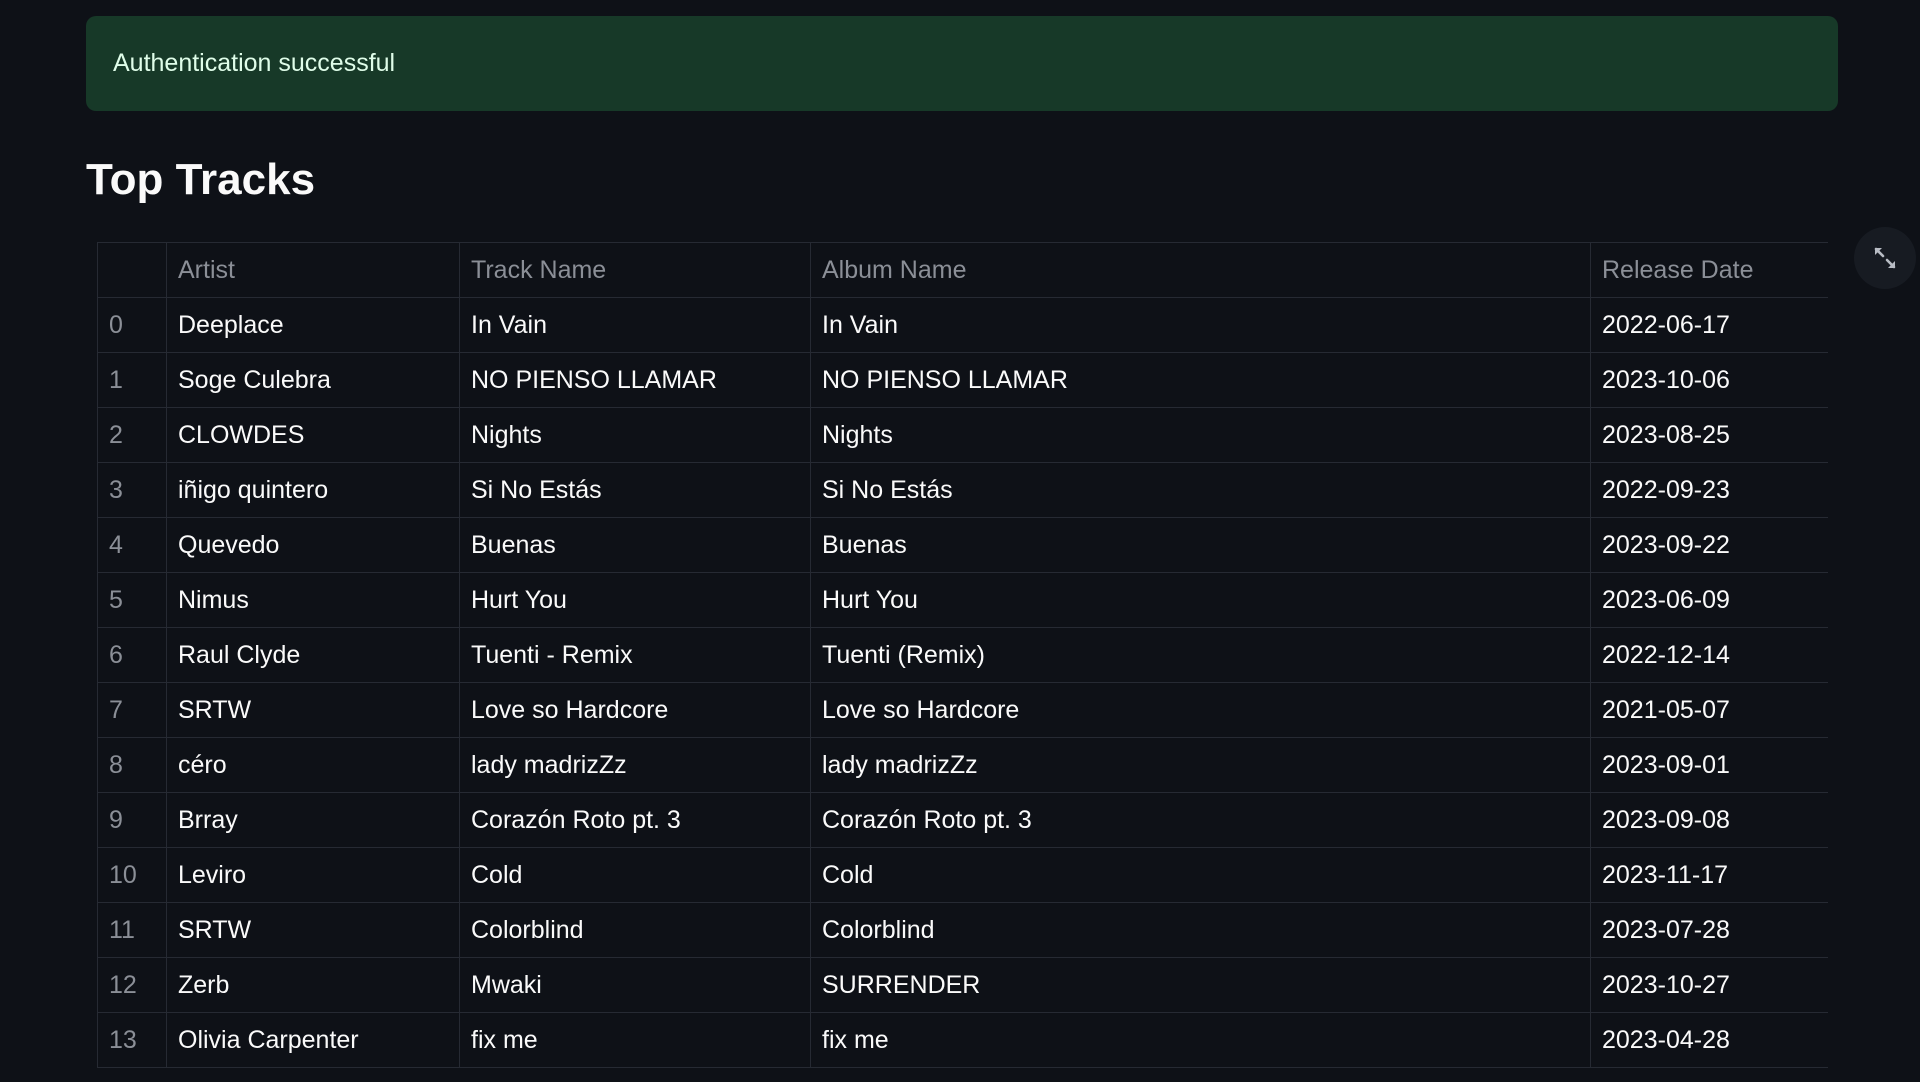 The image size is (1920, 1082). Describe the element at coordinates (635, 655) in the screenshot. I see `track-name-cell: Tuenti - Remix` at that location.